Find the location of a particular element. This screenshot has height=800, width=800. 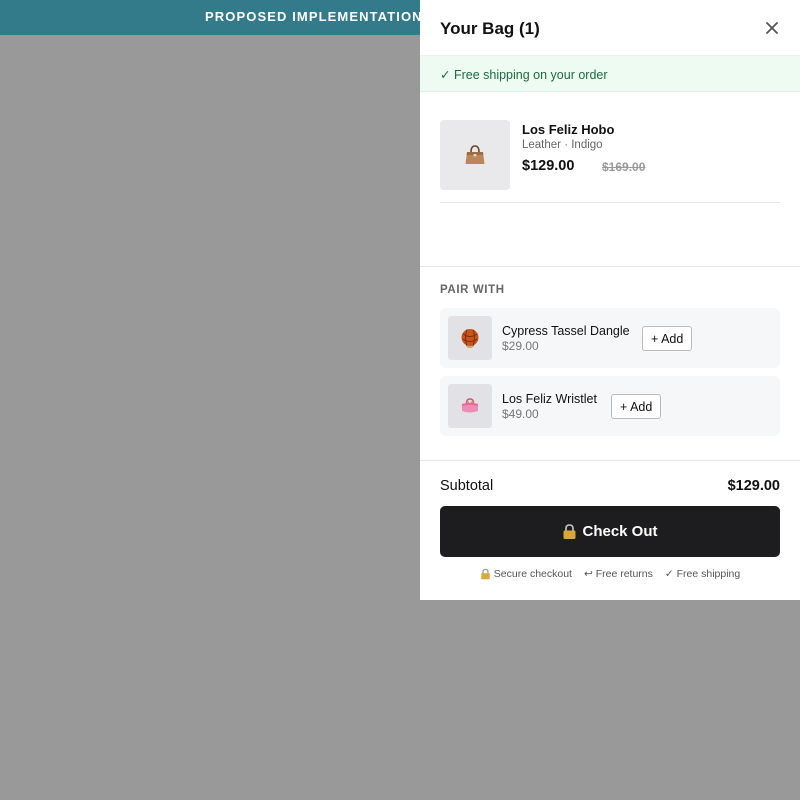

cart-title: Your Bag (1) is located at coordinates (490, 28).